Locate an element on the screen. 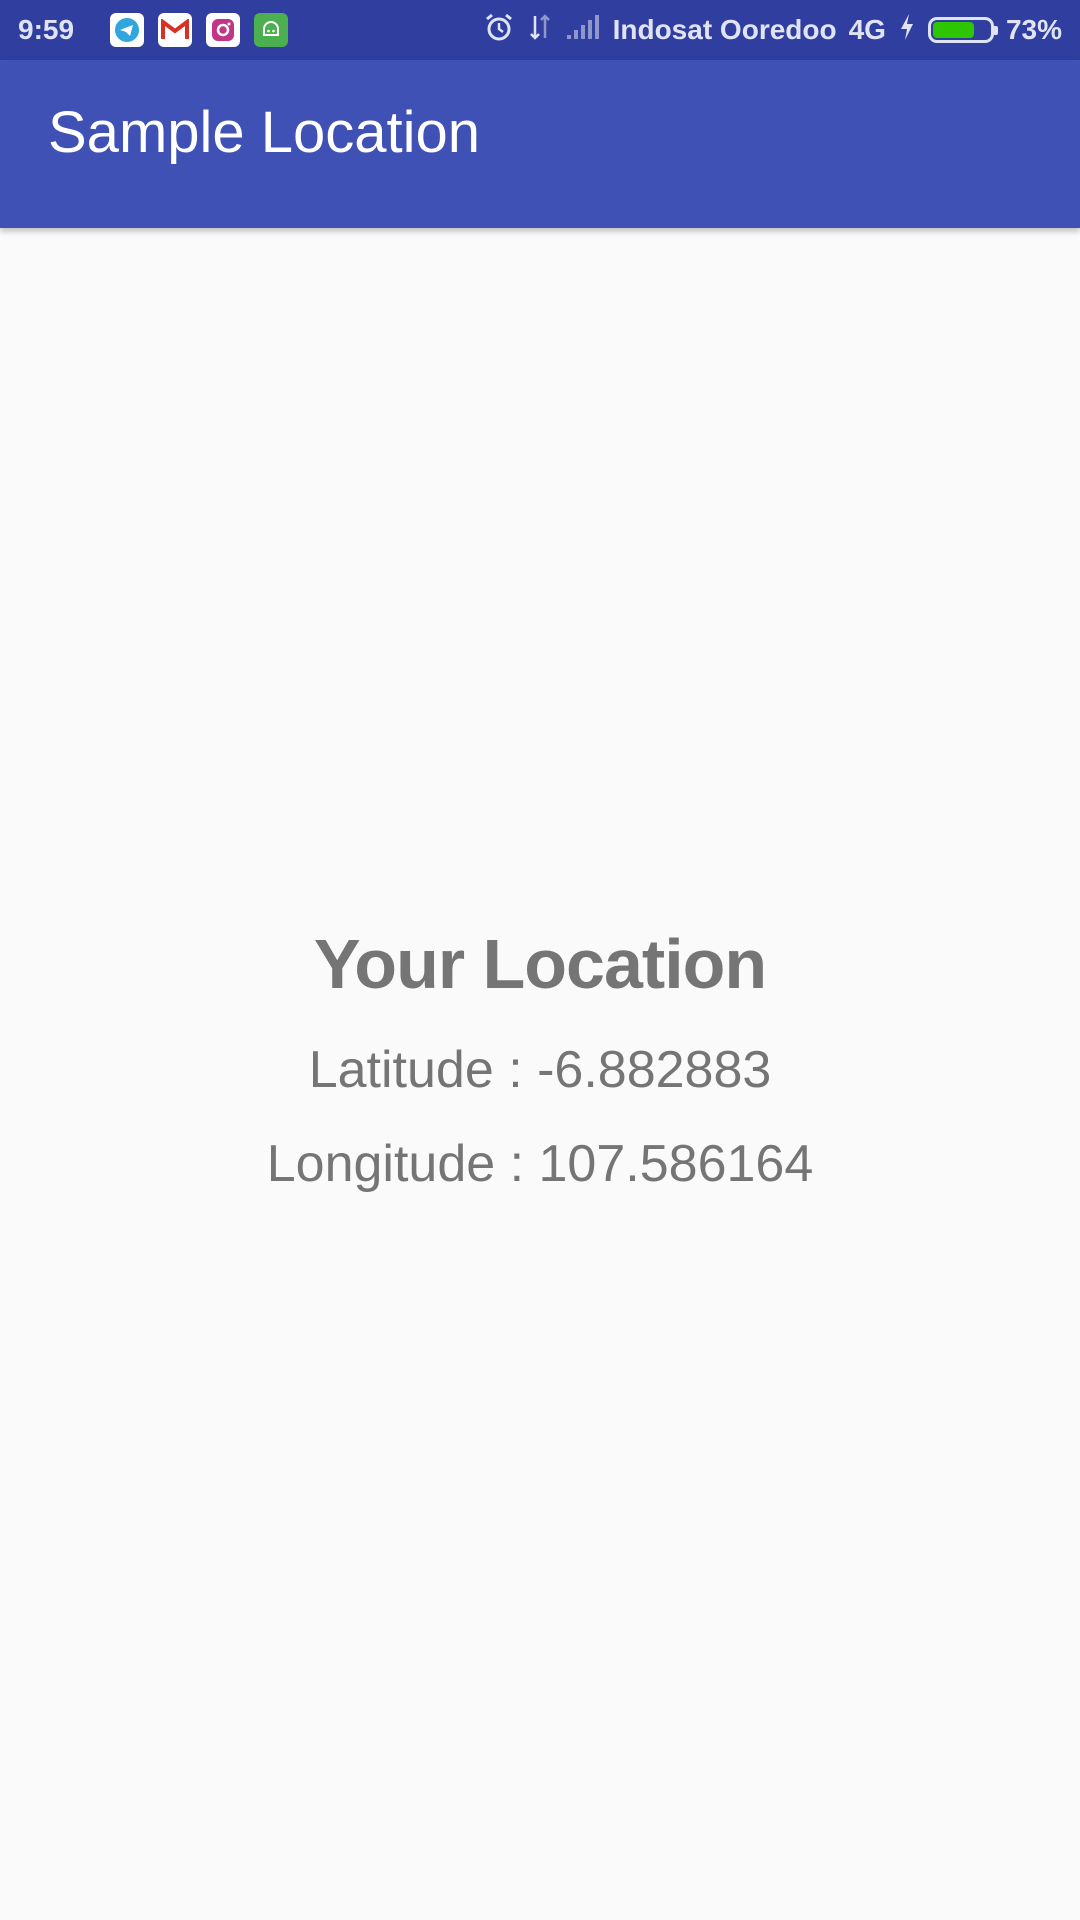 This screenshot has height=1920, width=1080. latitude-text: Latitude : -6.882883 is located at coordinates (540, 1070).